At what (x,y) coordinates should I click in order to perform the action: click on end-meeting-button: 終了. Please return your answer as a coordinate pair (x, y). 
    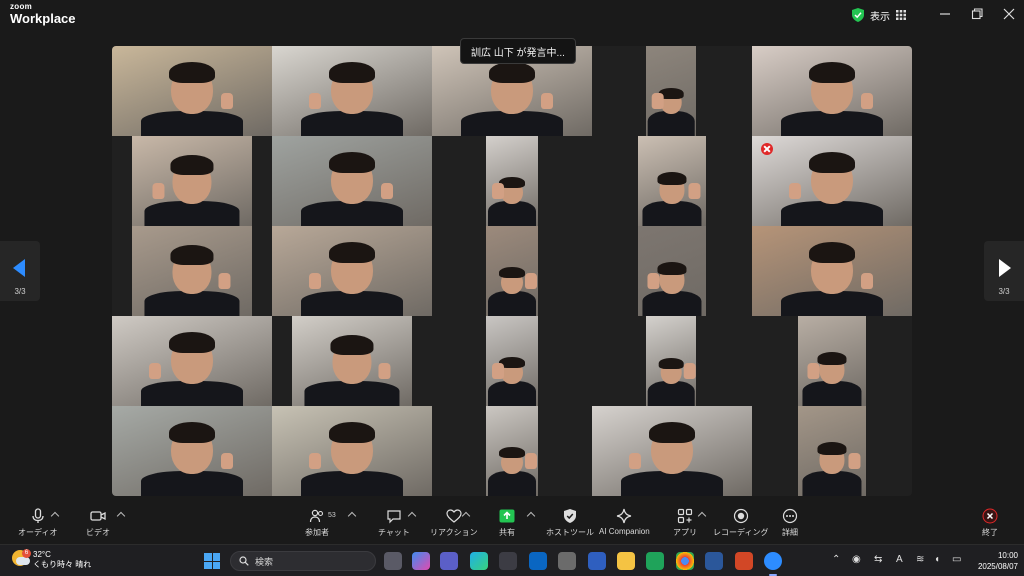
    Looking at the image, I should click on (990, 523).